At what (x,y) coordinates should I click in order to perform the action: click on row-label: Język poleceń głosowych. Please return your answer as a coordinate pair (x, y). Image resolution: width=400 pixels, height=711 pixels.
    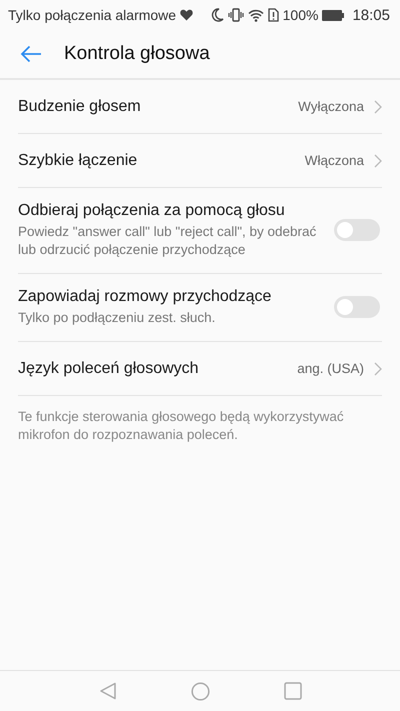
    Looking at the image, I should click on (109, 369).